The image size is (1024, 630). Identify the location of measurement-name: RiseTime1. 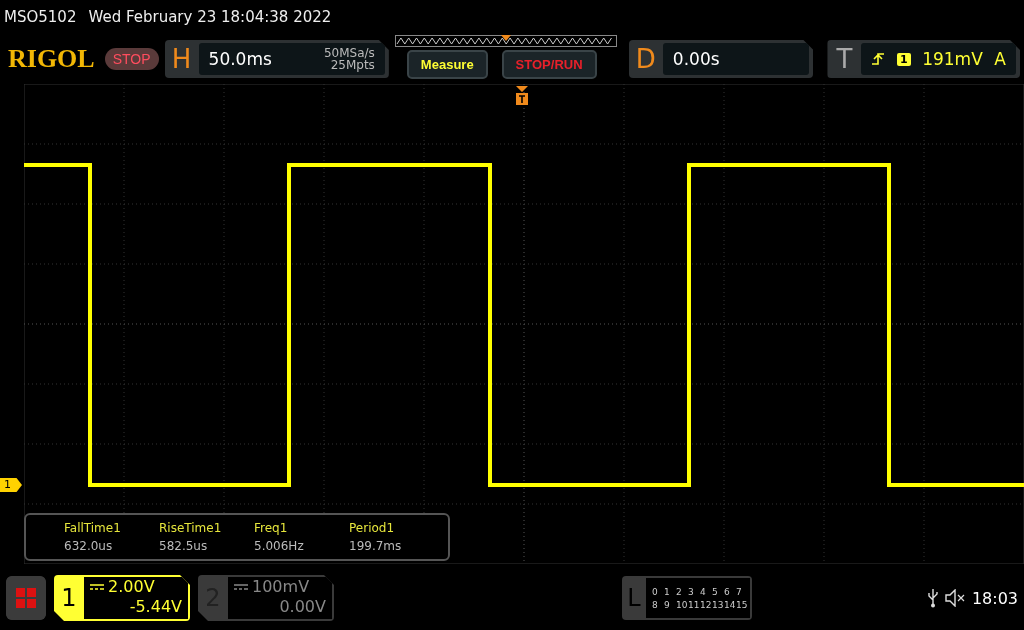
(191, 528).